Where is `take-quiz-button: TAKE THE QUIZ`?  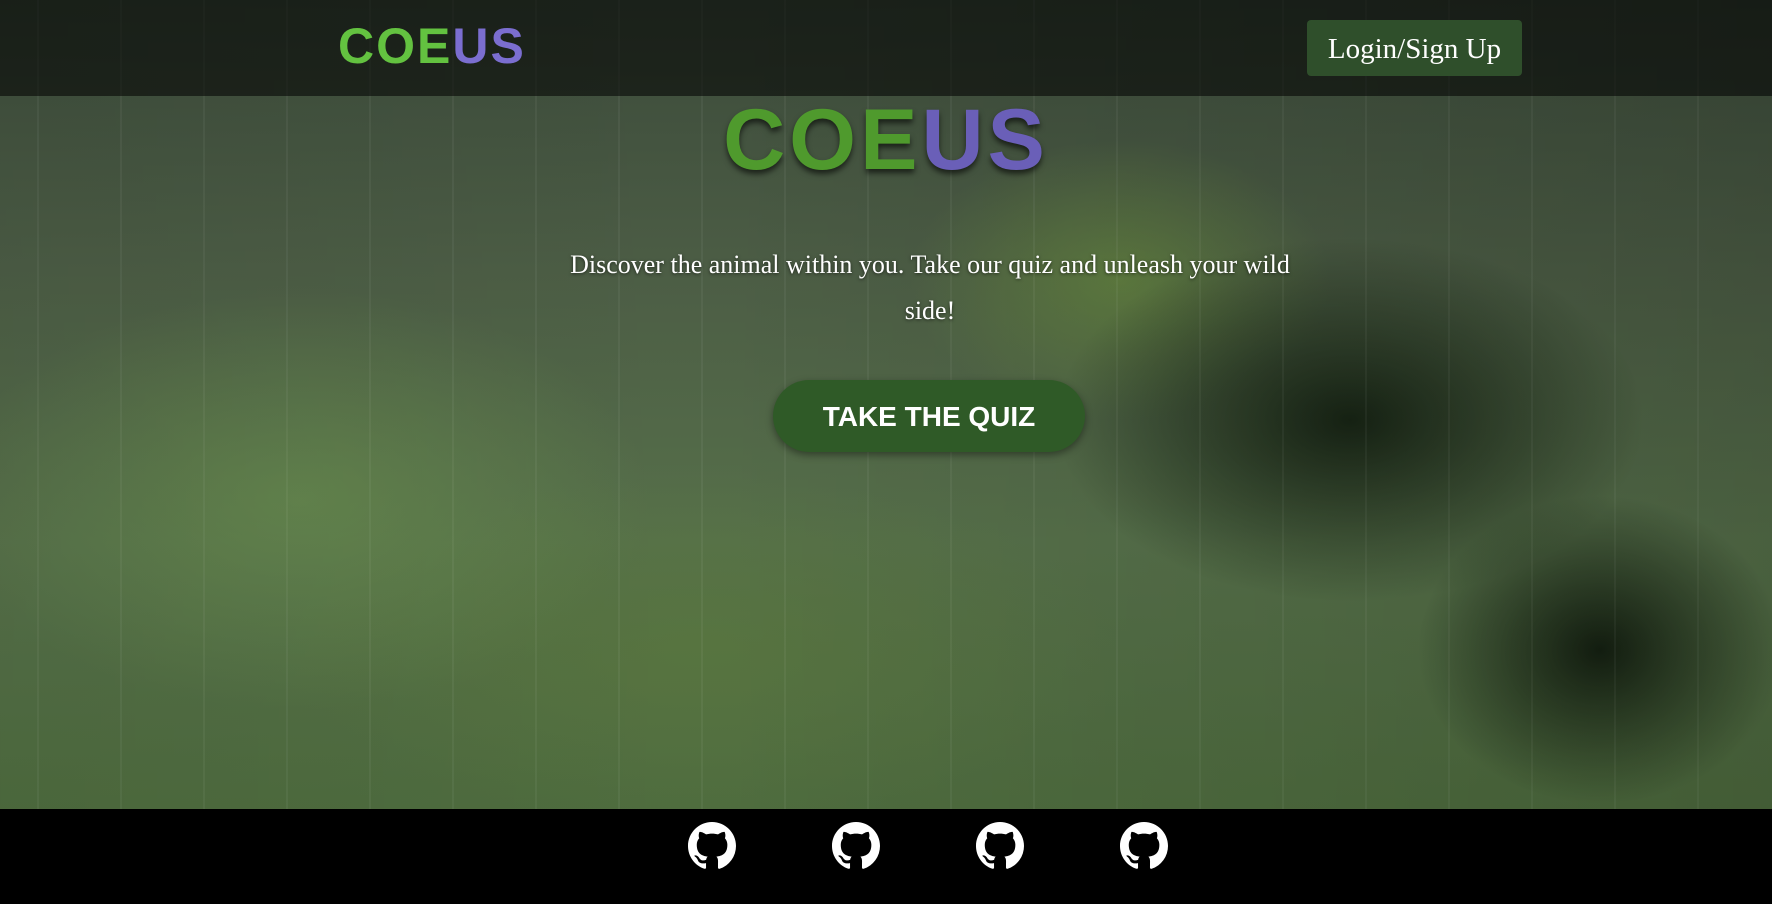
take-quiz-button: TAKE THE QUIZ is located at coordinates (929, 416).